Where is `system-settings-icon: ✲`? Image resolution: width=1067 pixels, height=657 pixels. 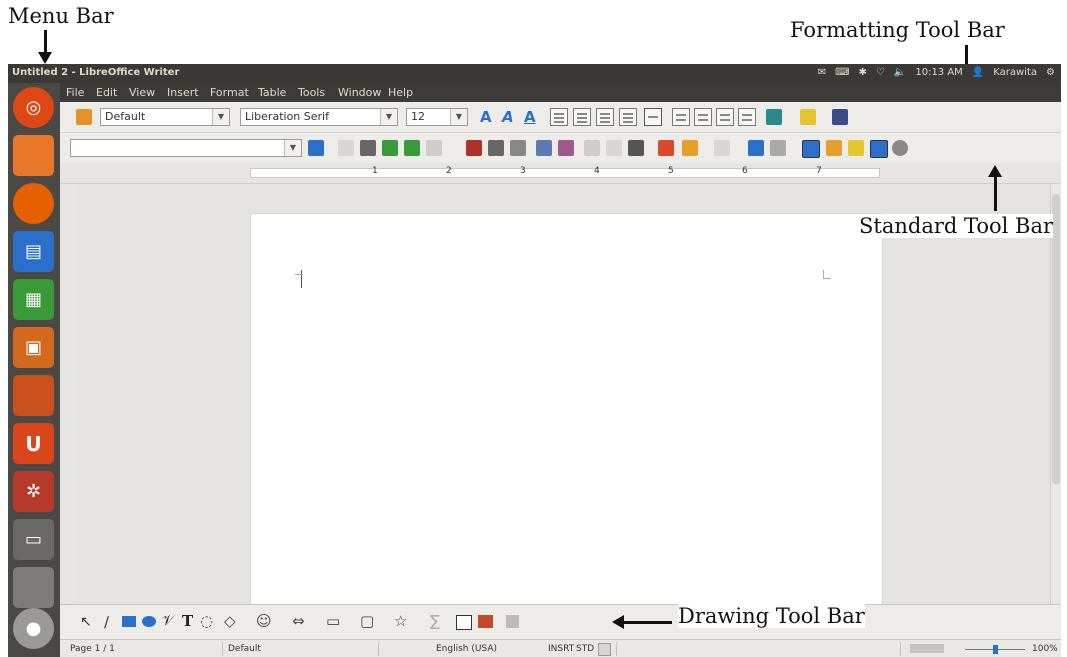 system-settings-icon: ✲ is located at coordinates (33, 491).